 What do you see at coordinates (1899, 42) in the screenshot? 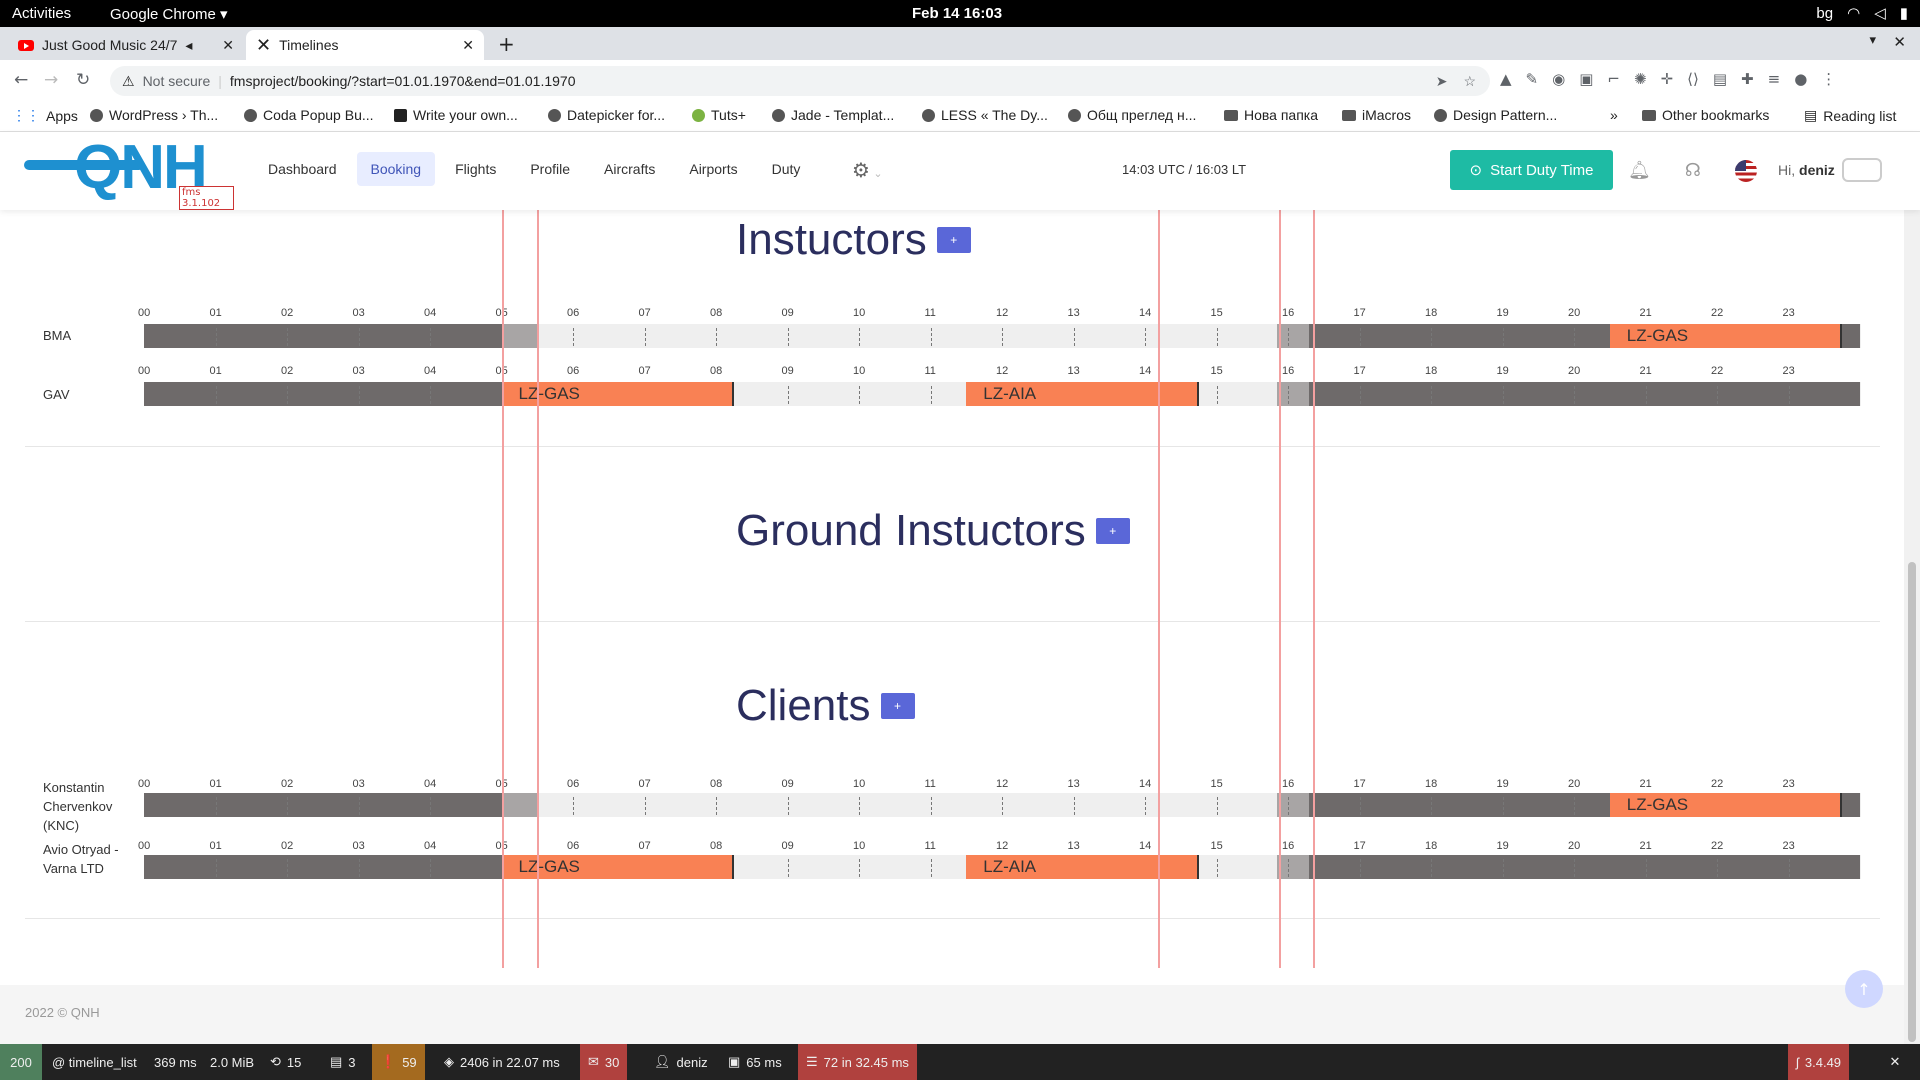
I see `window-close-icon: ✕` at bounding box center [1899, 42].